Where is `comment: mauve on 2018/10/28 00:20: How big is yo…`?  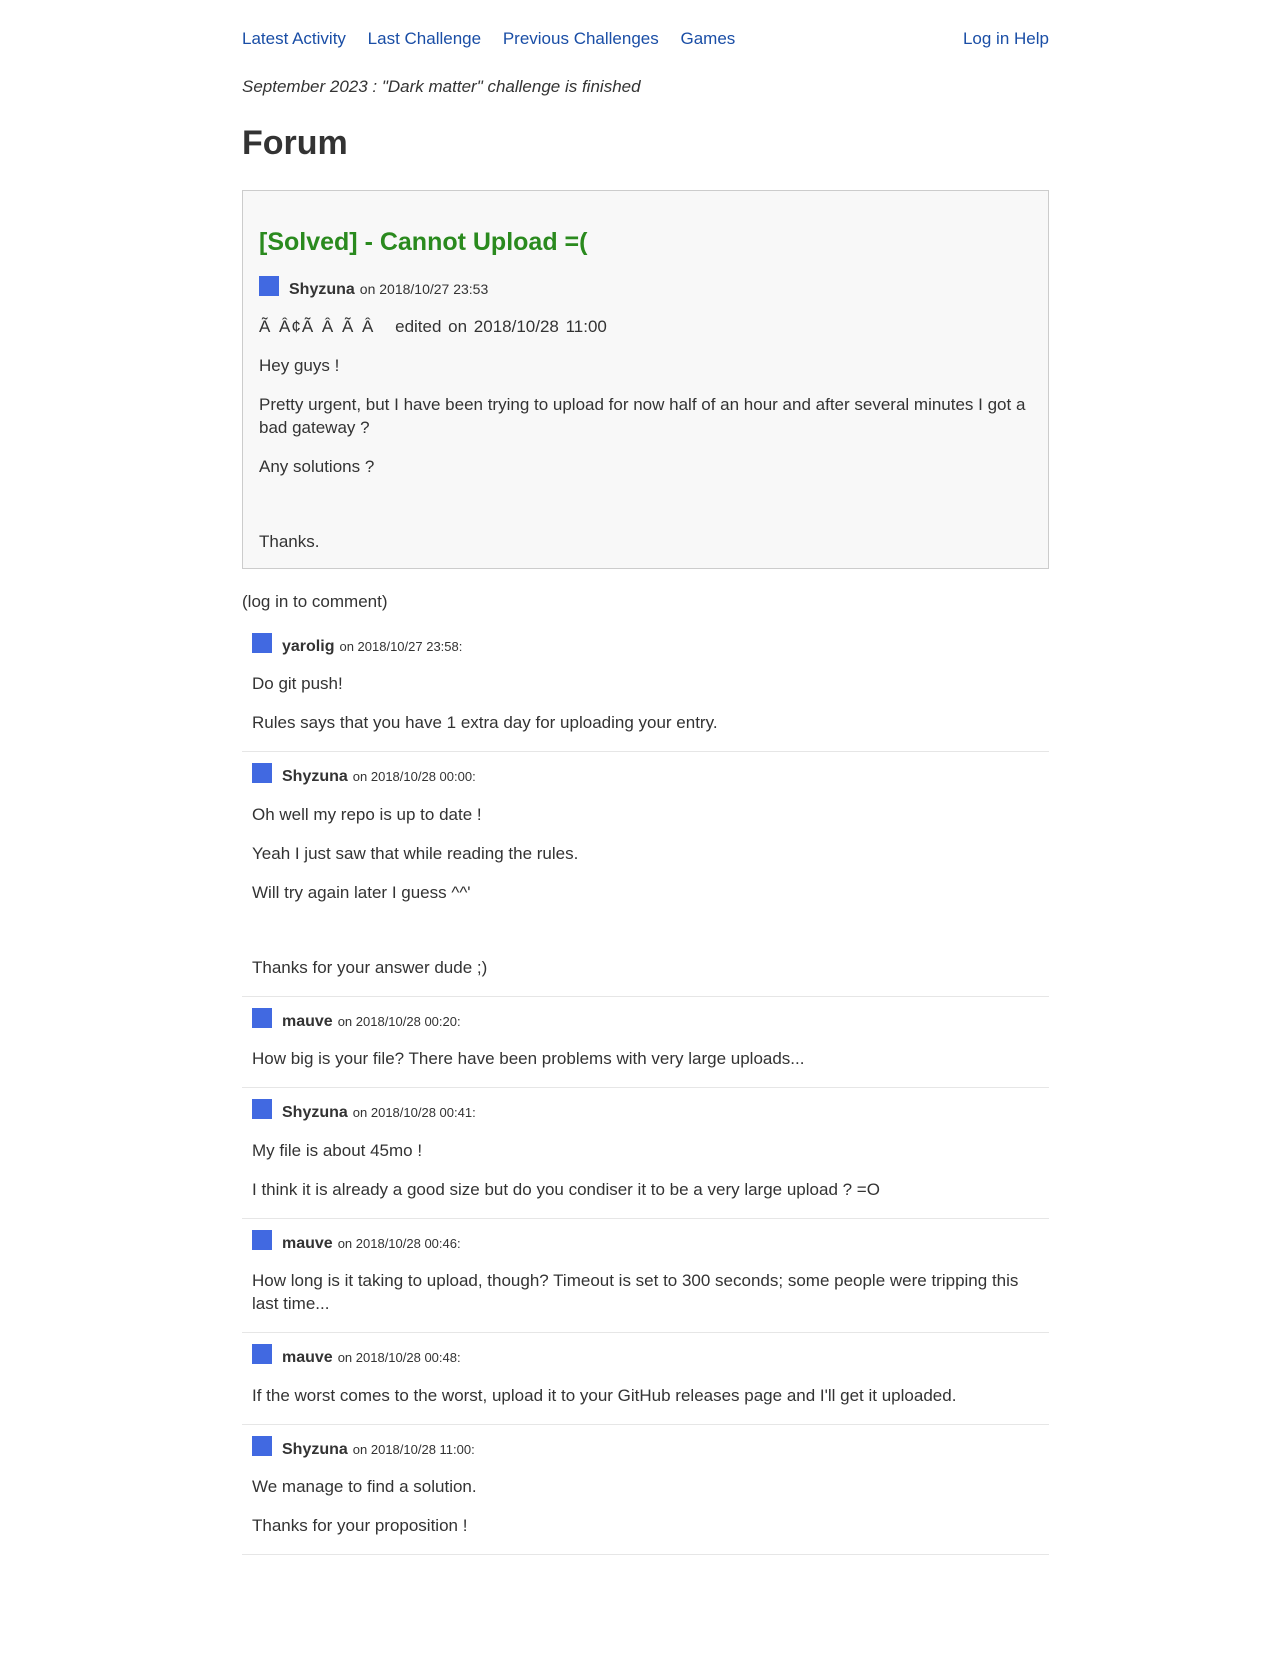
comment: mauve on 2018/10/28 00:20: How big is yo… is located at coordinates (645, 1043).